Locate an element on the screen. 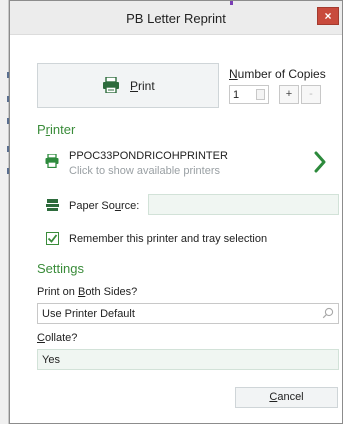  copies-input: 1 is located at coordinates (249, 94).